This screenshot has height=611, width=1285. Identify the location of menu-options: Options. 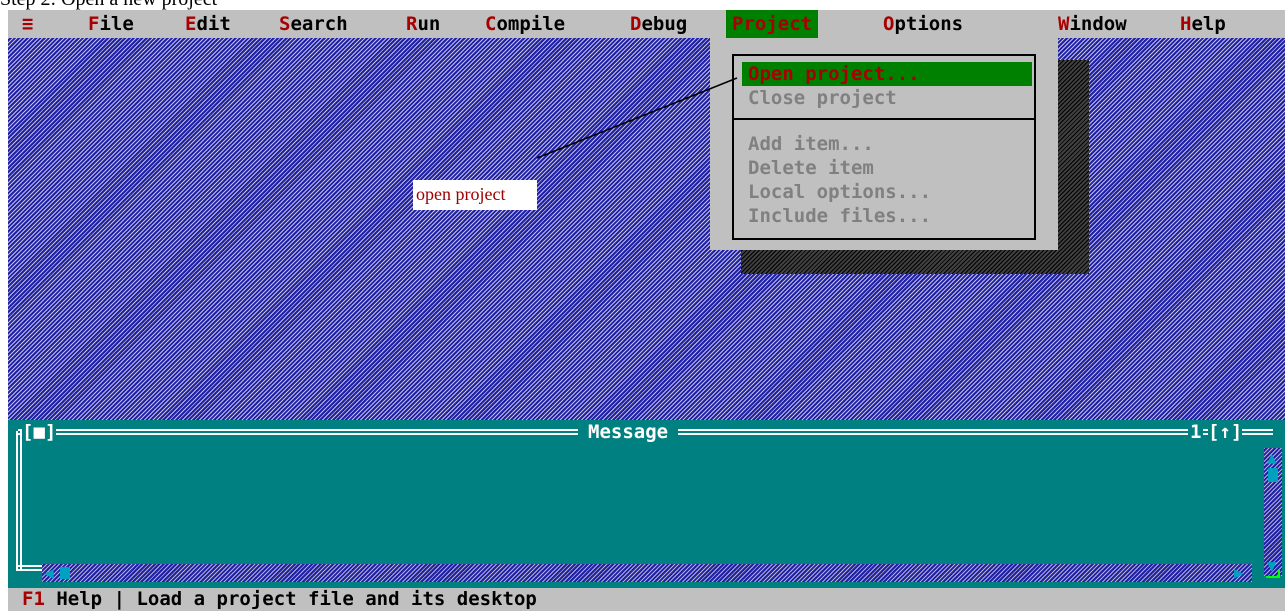
(923, 24).